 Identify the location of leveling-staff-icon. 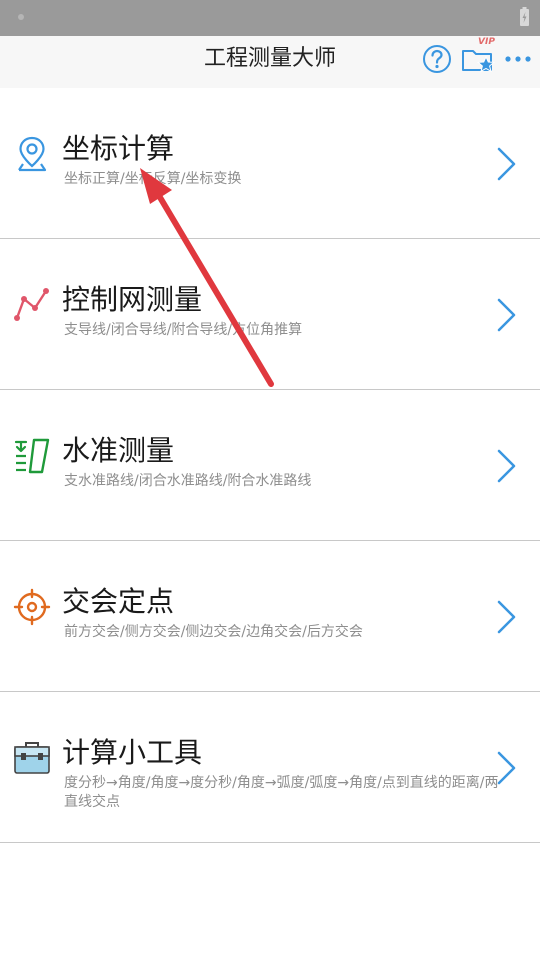
(32, 456).